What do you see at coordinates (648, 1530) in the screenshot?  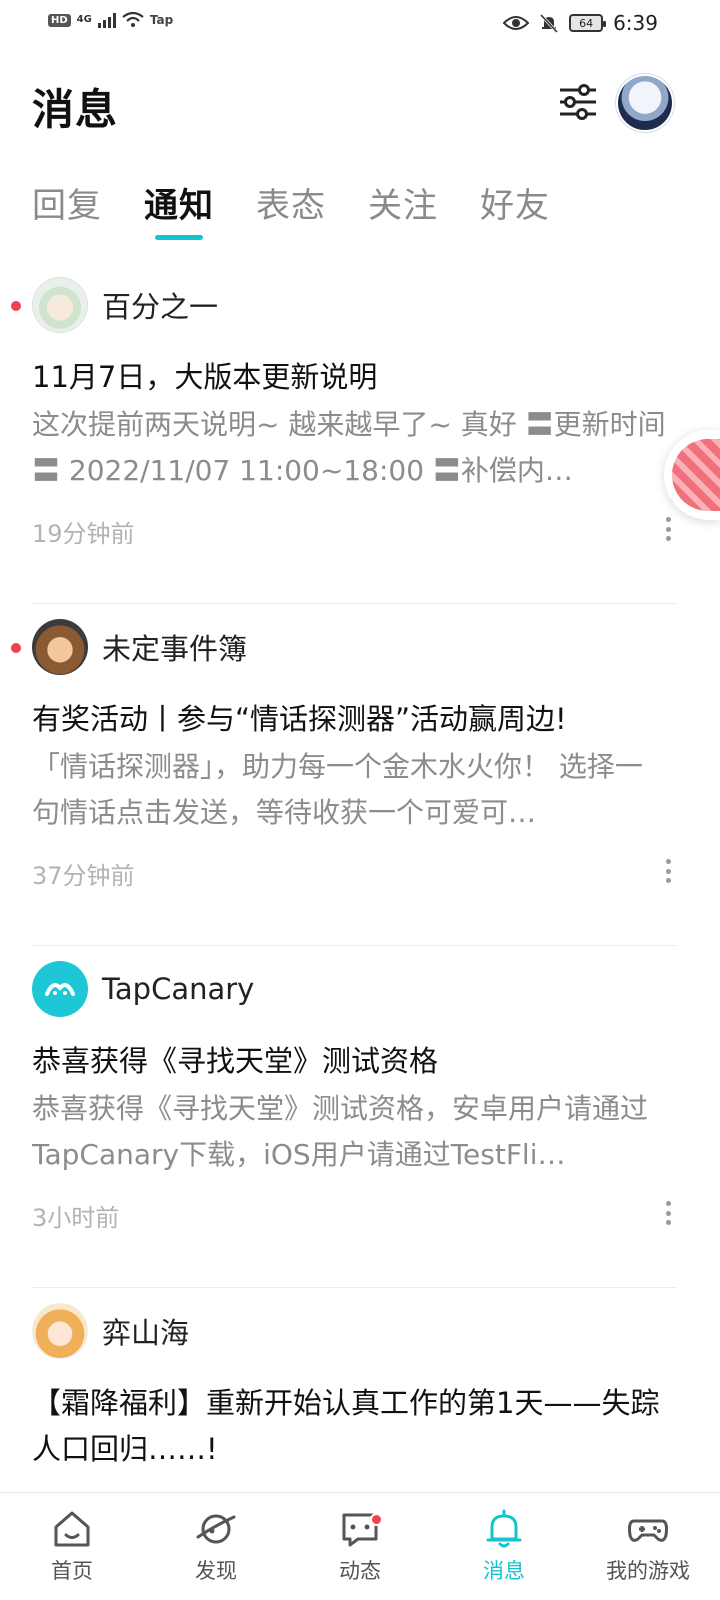 I see `gamepad-icon` at bounding box center [648, 1530].